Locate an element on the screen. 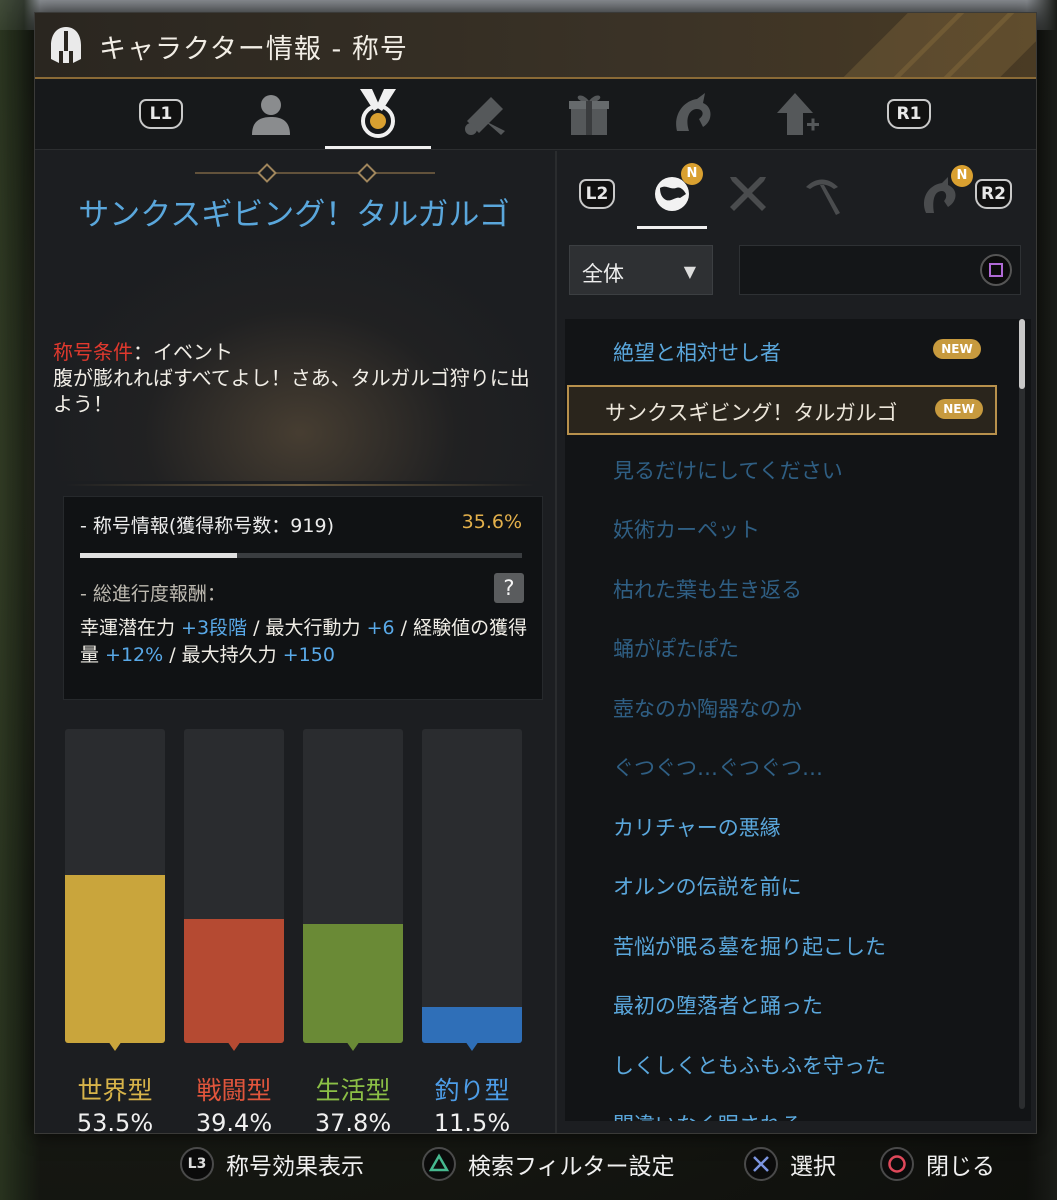 This screenshot has width=1057, height=1200. tab-fishing-titles: N is located at coordinates (940, 195).